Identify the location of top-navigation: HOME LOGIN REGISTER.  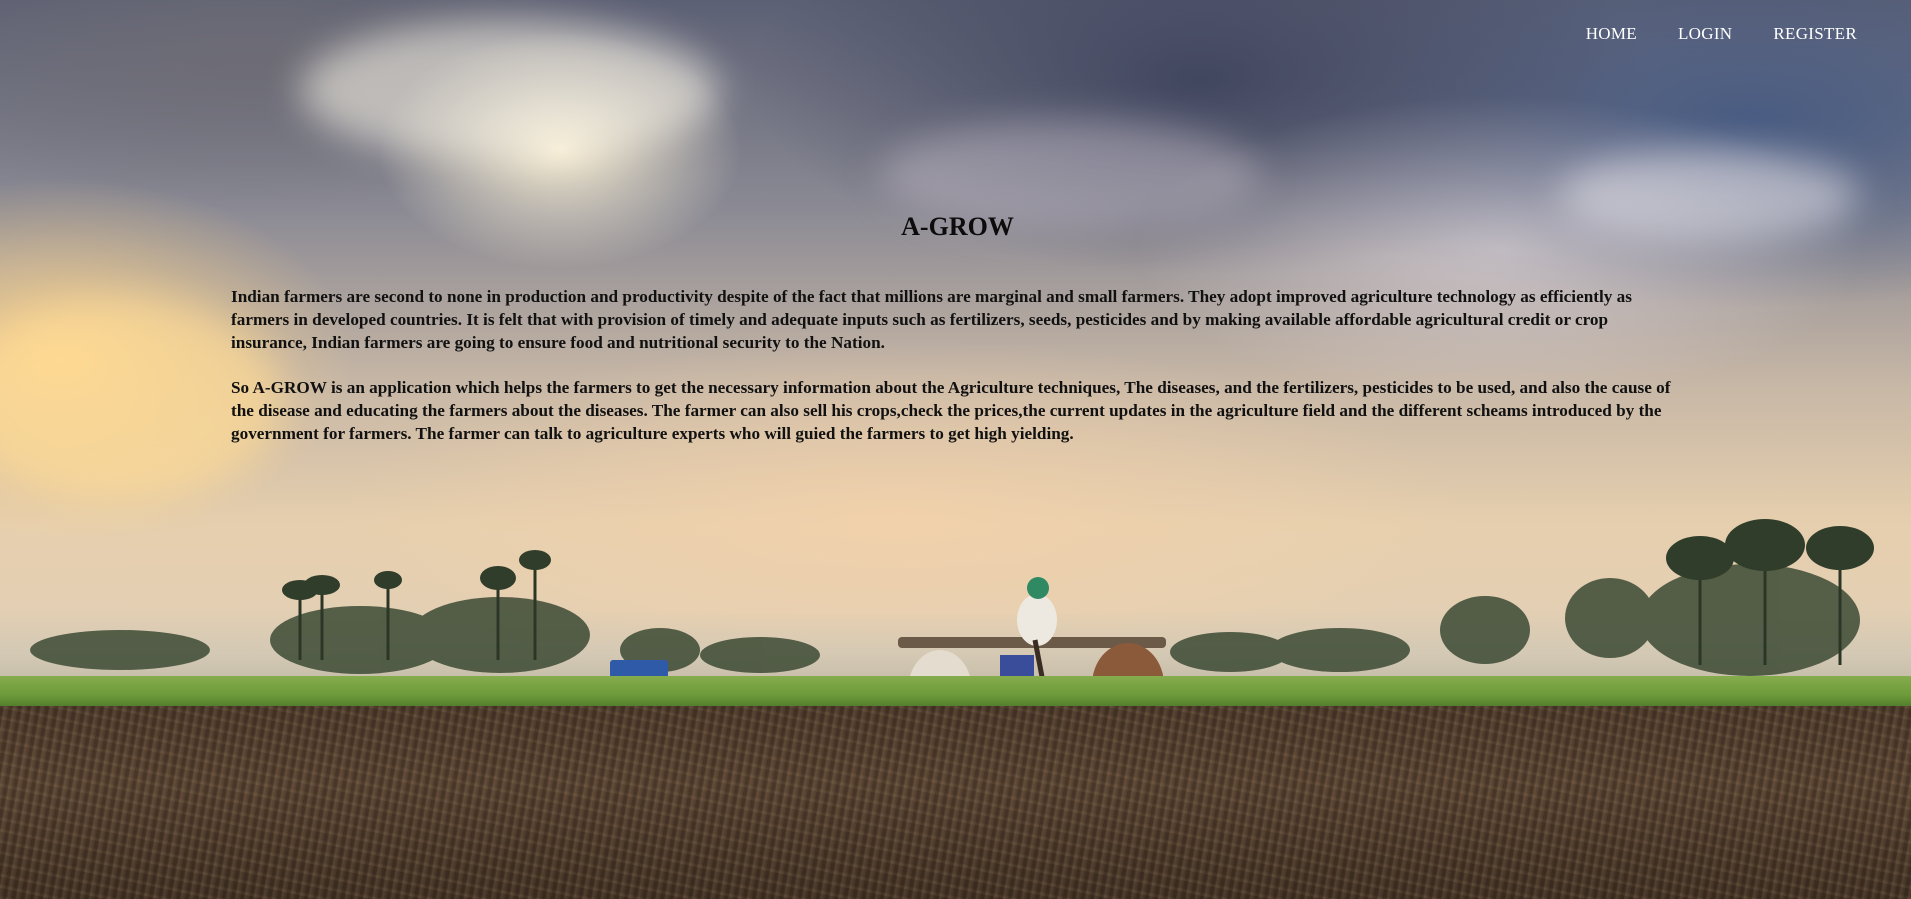
(1748, 34).